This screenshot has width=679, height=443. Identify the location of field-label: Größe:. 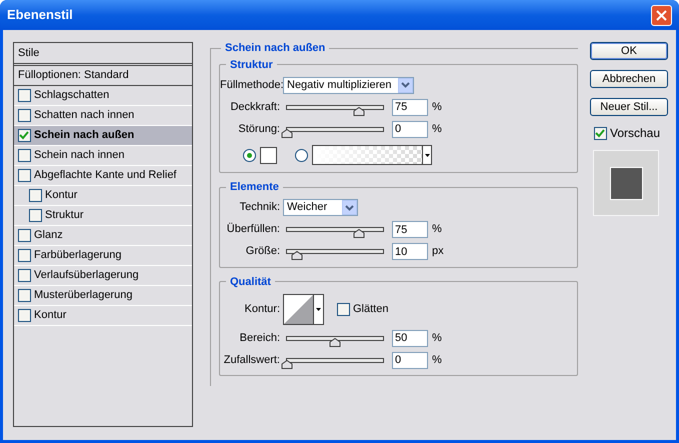
(262, 252).